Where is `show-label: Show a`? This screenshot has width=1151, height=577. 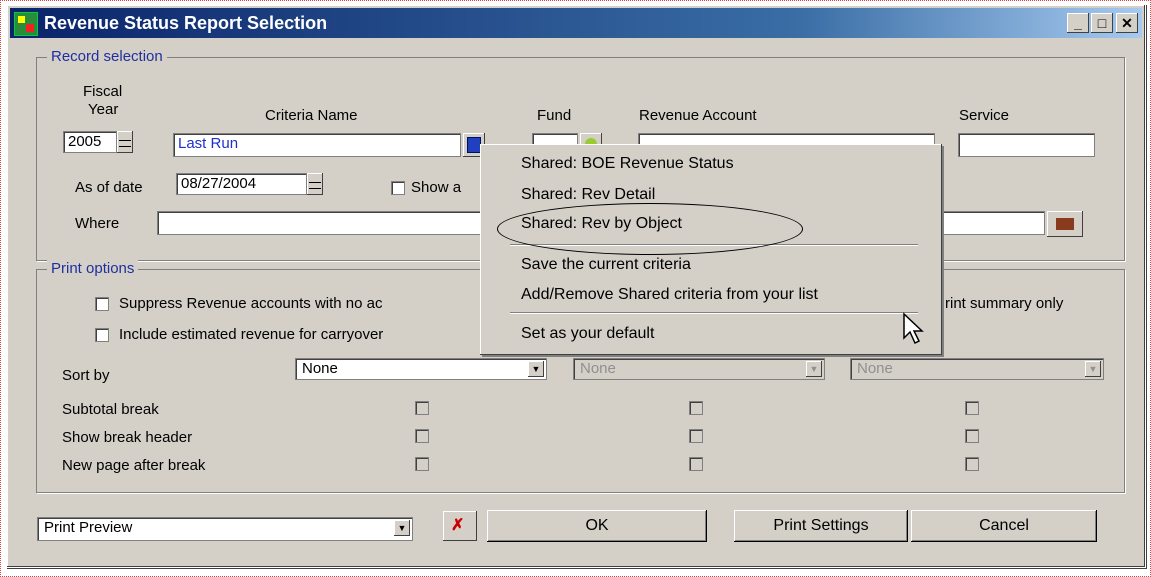
show-label: Show a is located at coordinates (436, 187).